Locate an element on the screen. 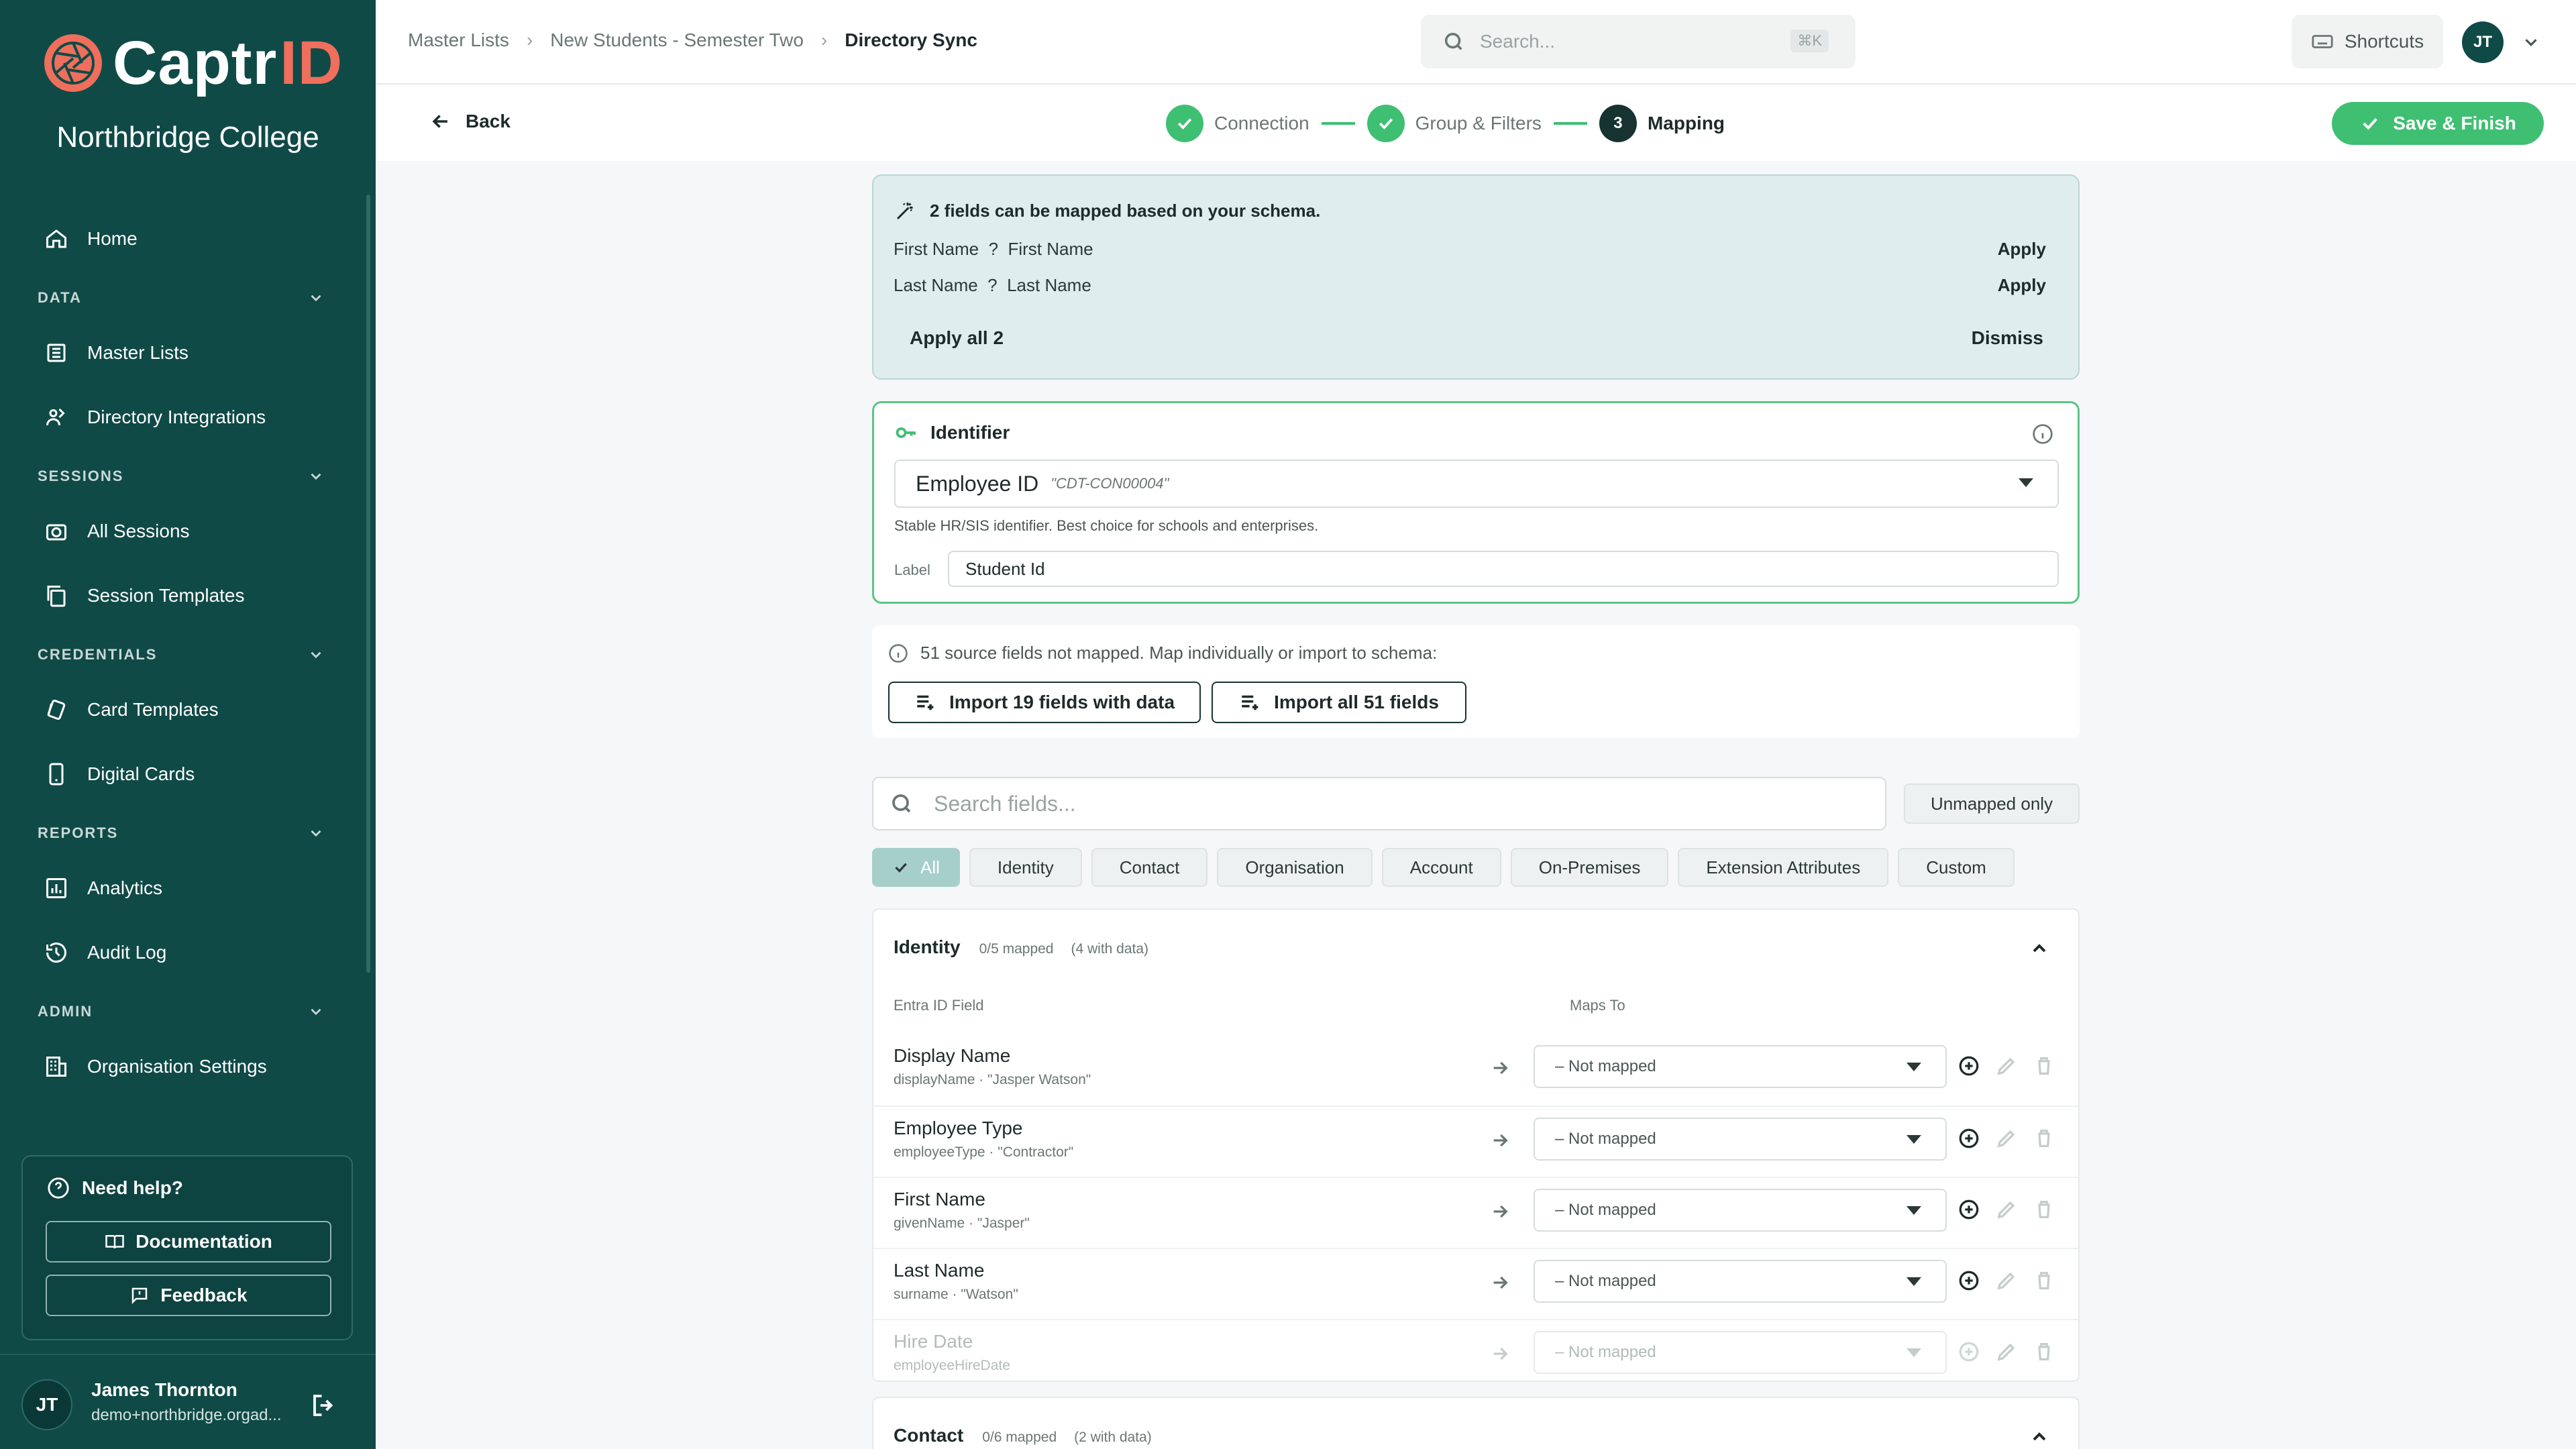  logout-icon is located at coordinates (324, 1405).